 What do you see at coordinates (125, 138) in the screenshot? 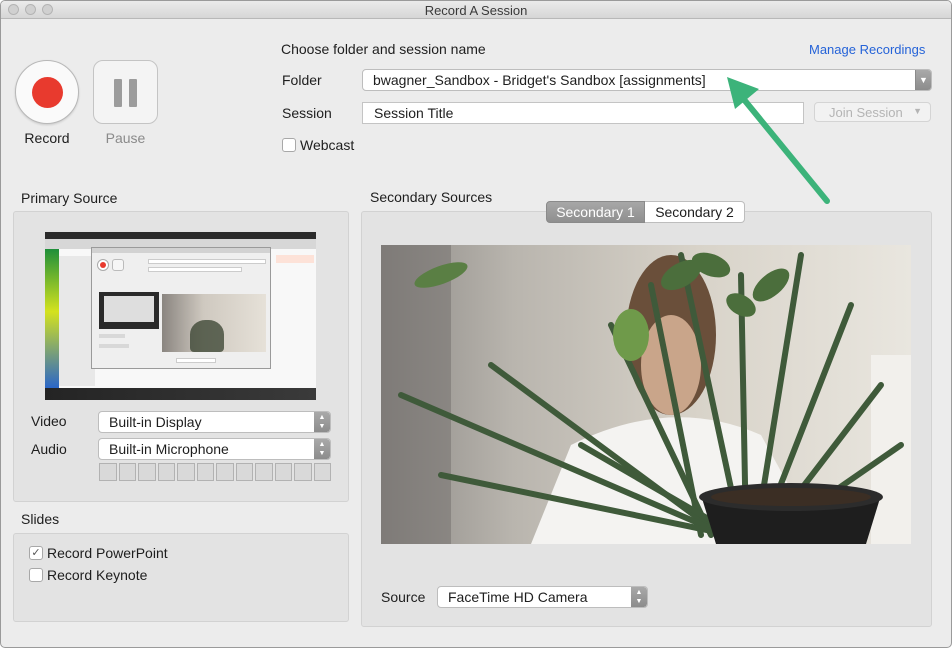
I see `pause-label: Pause` at bounding box center [125, 138].